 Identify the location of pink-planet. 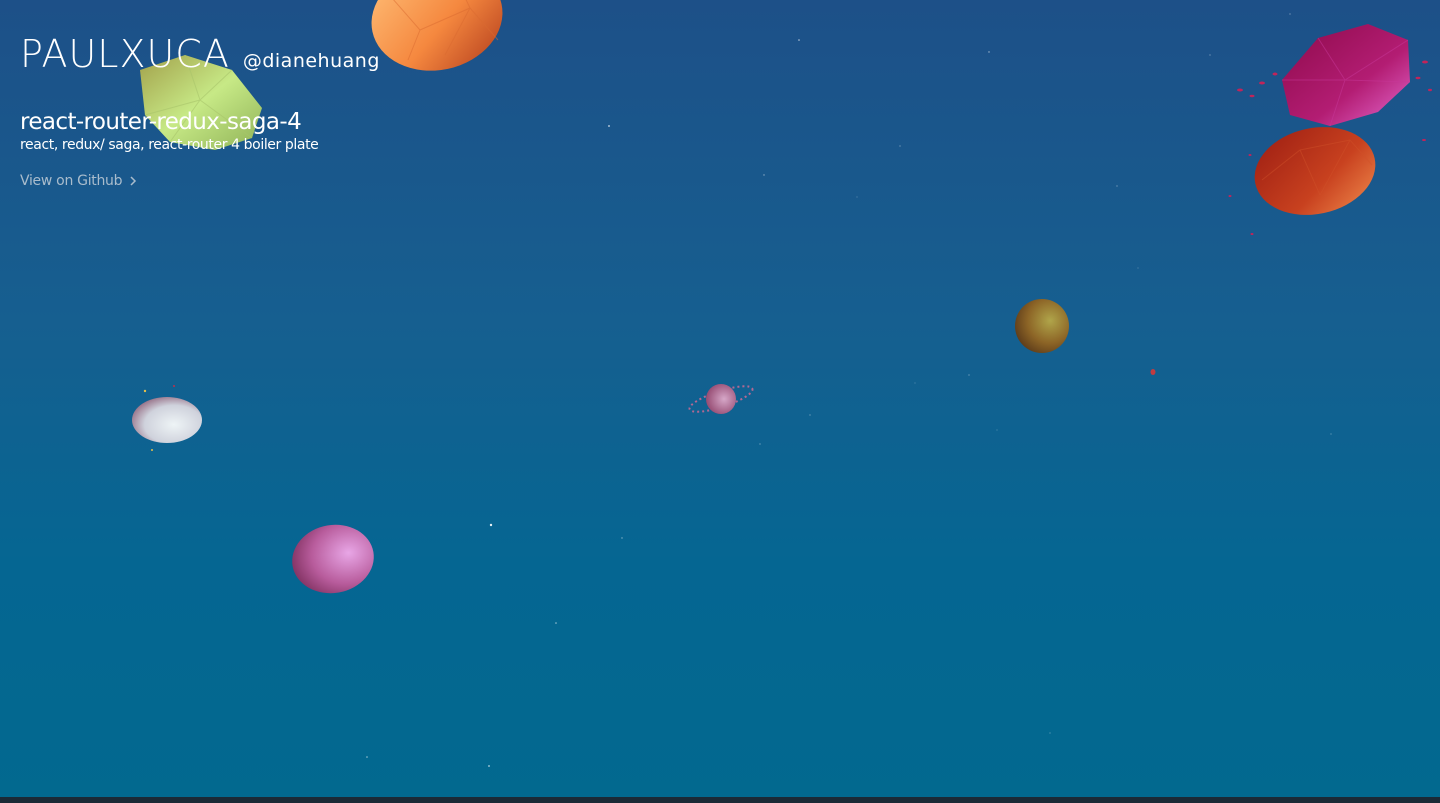
(333, 559).